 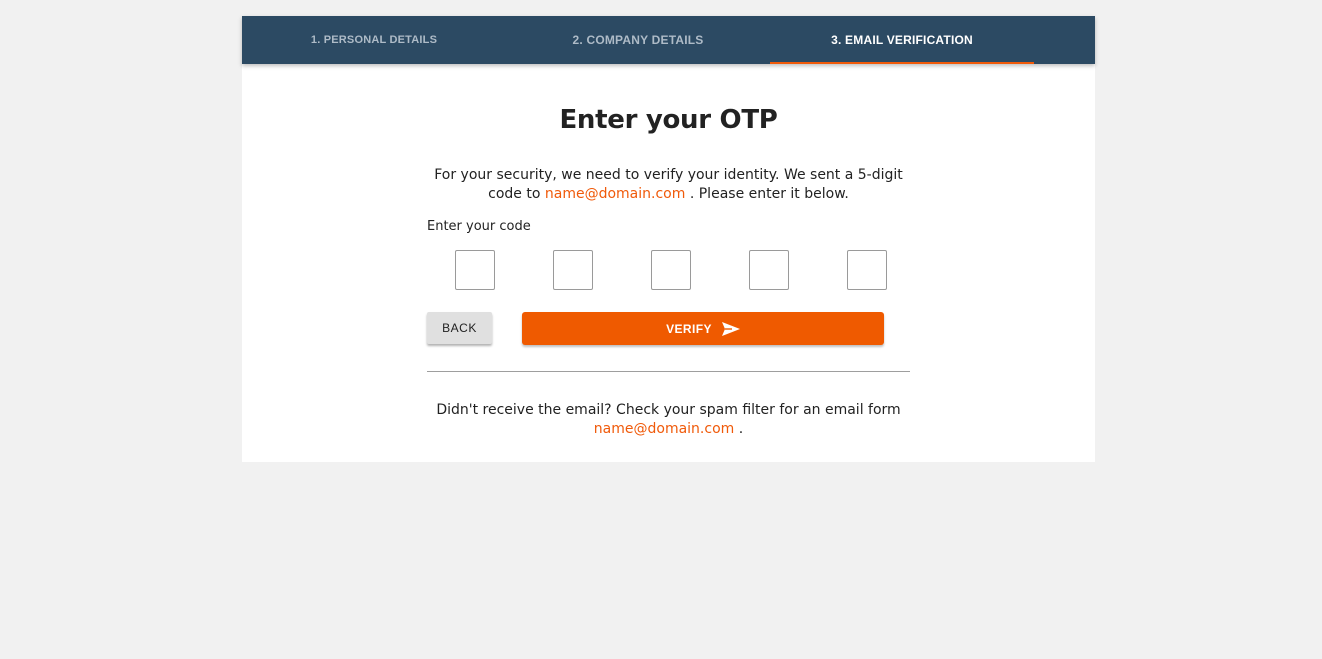 I want to click on email-link: name@domain.com, so click(x=615, y=194).